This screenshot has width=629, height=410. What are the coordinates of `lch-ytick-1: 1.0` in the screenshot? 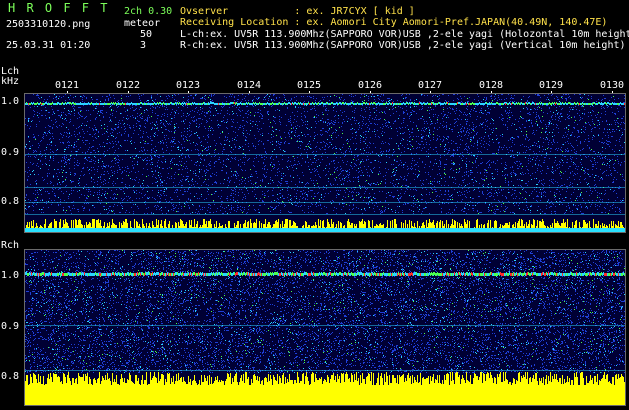 It's located at (10, 101).